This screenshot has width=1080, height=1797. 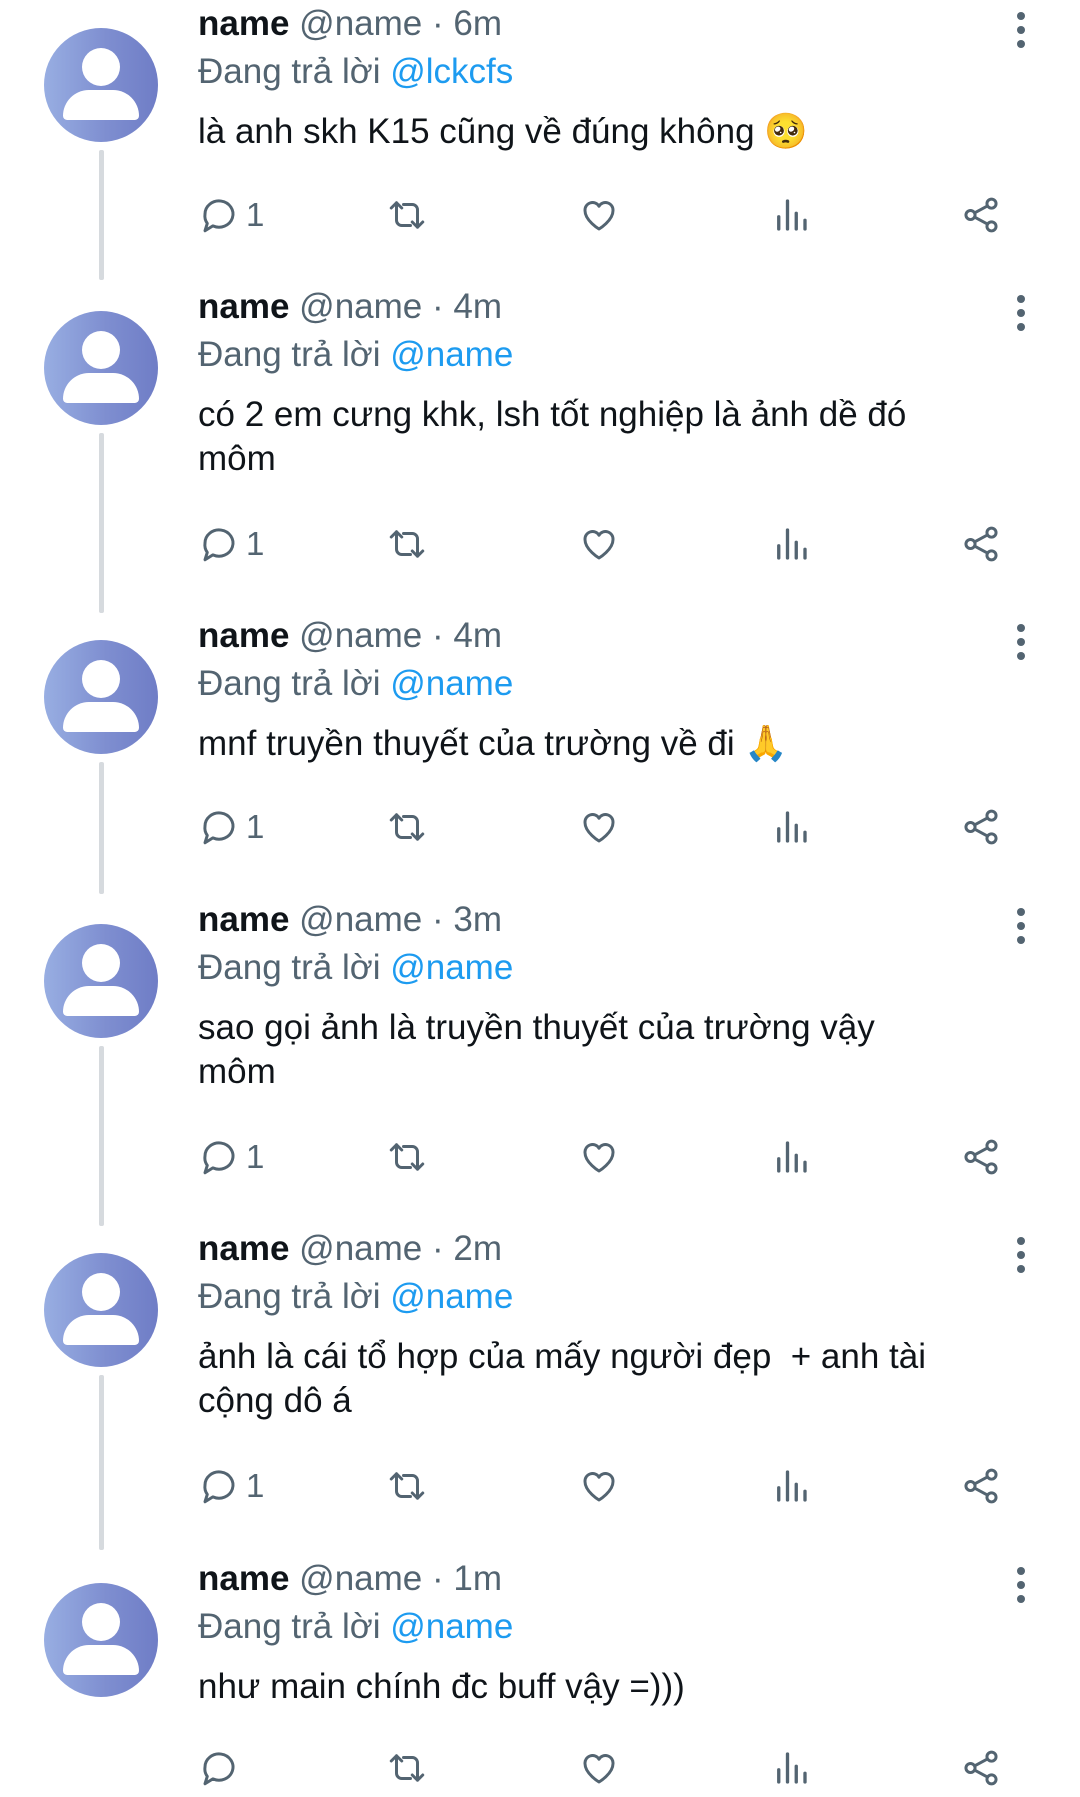 What do you see at coordinates (598, 1579) in the screenshot?
I see `tweet-header: name @name · 1m` at bounding box center [598, 1579].